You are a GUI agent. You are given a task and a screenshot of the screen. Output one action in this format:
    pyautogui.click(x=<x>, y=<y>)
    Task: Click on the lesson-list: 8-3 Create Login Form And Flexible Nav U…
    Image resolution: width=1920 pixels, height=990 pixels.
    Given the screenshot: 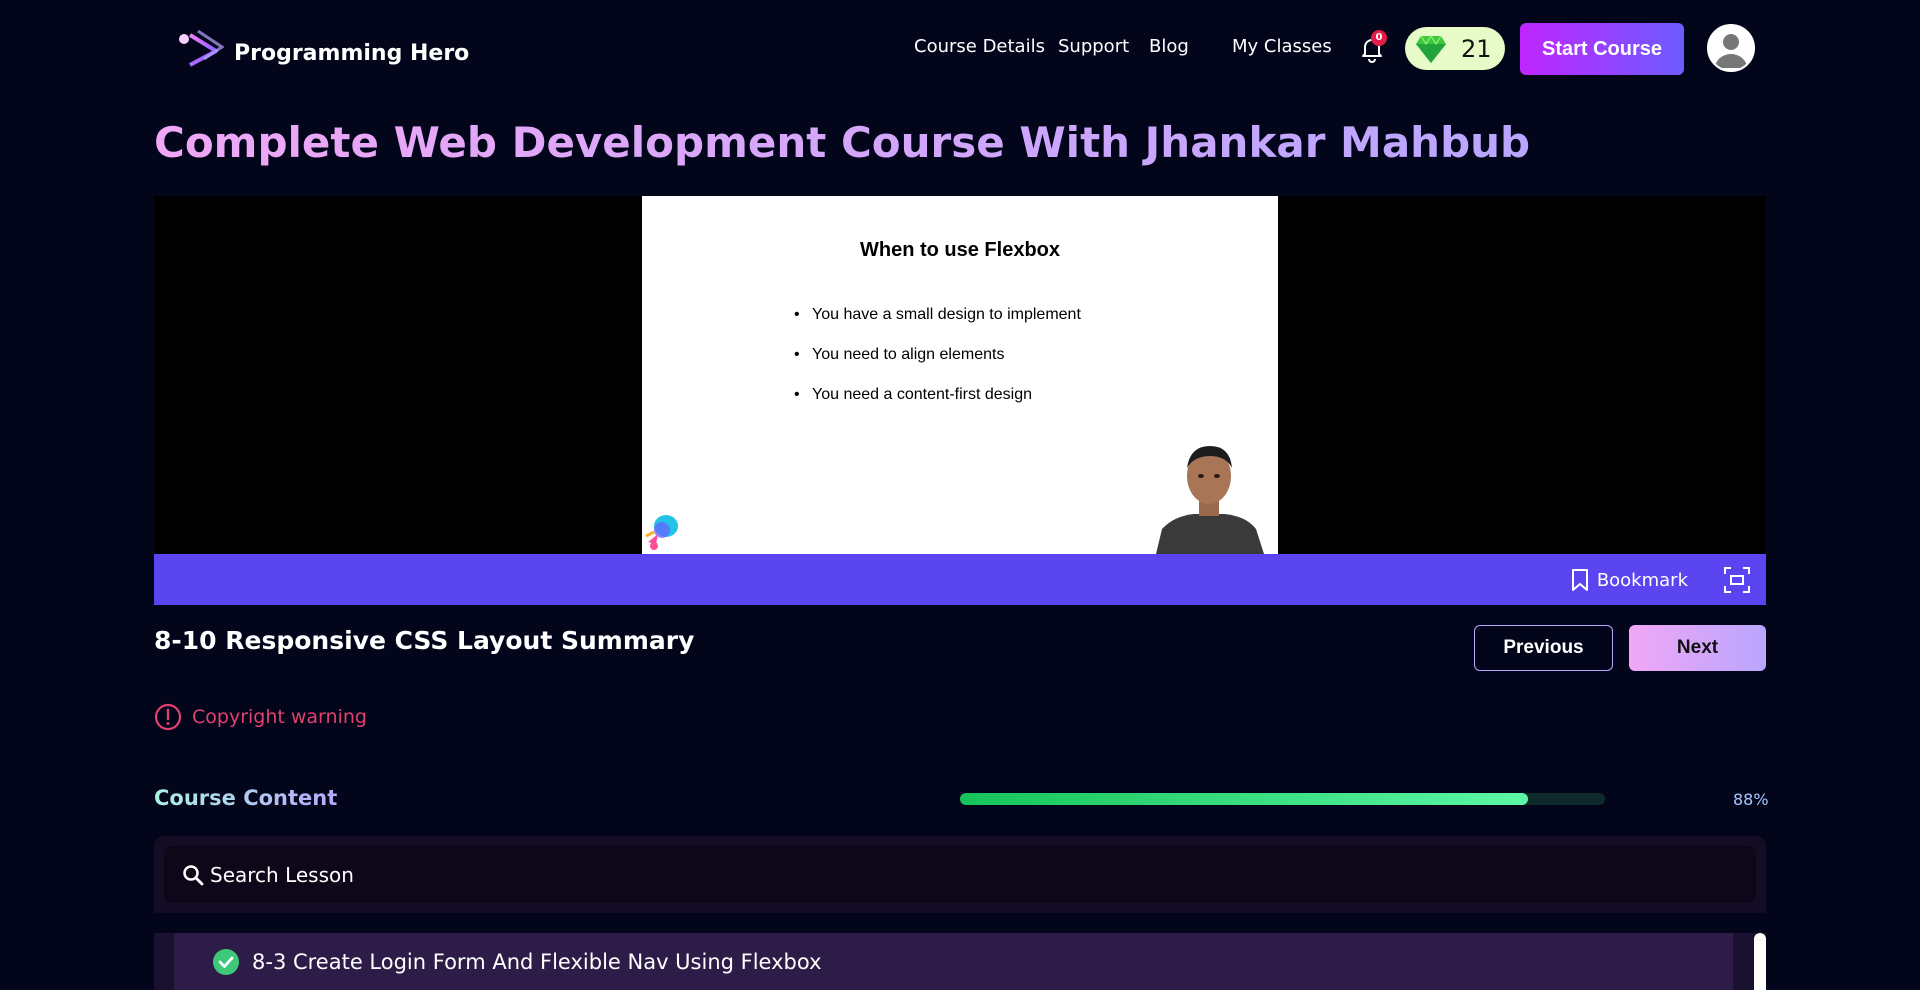 What is the action you would take?
    pyautogui.click(x=960, y=961)
    